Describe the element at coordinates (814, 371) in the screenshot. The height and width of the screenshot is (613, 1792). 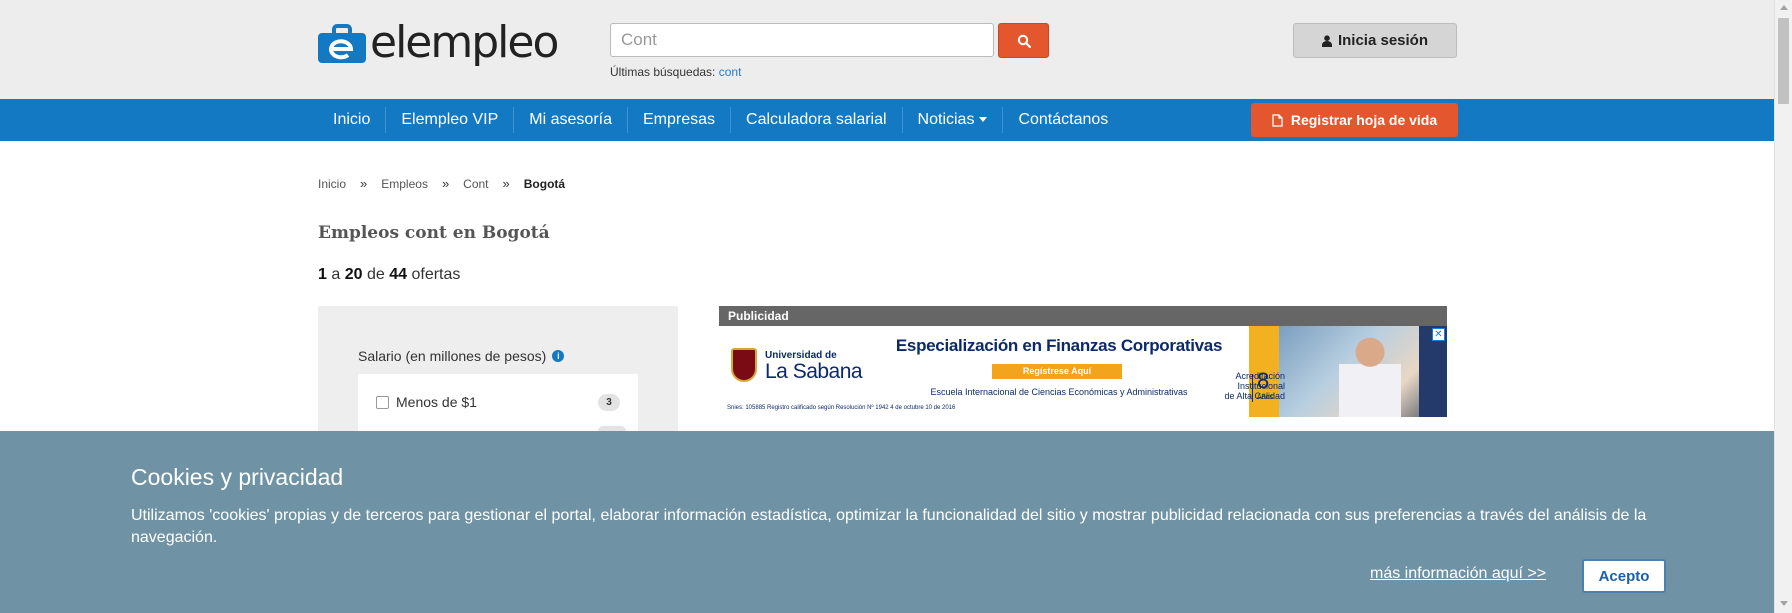
I see `ad-university-name: La Sabana` at that location.